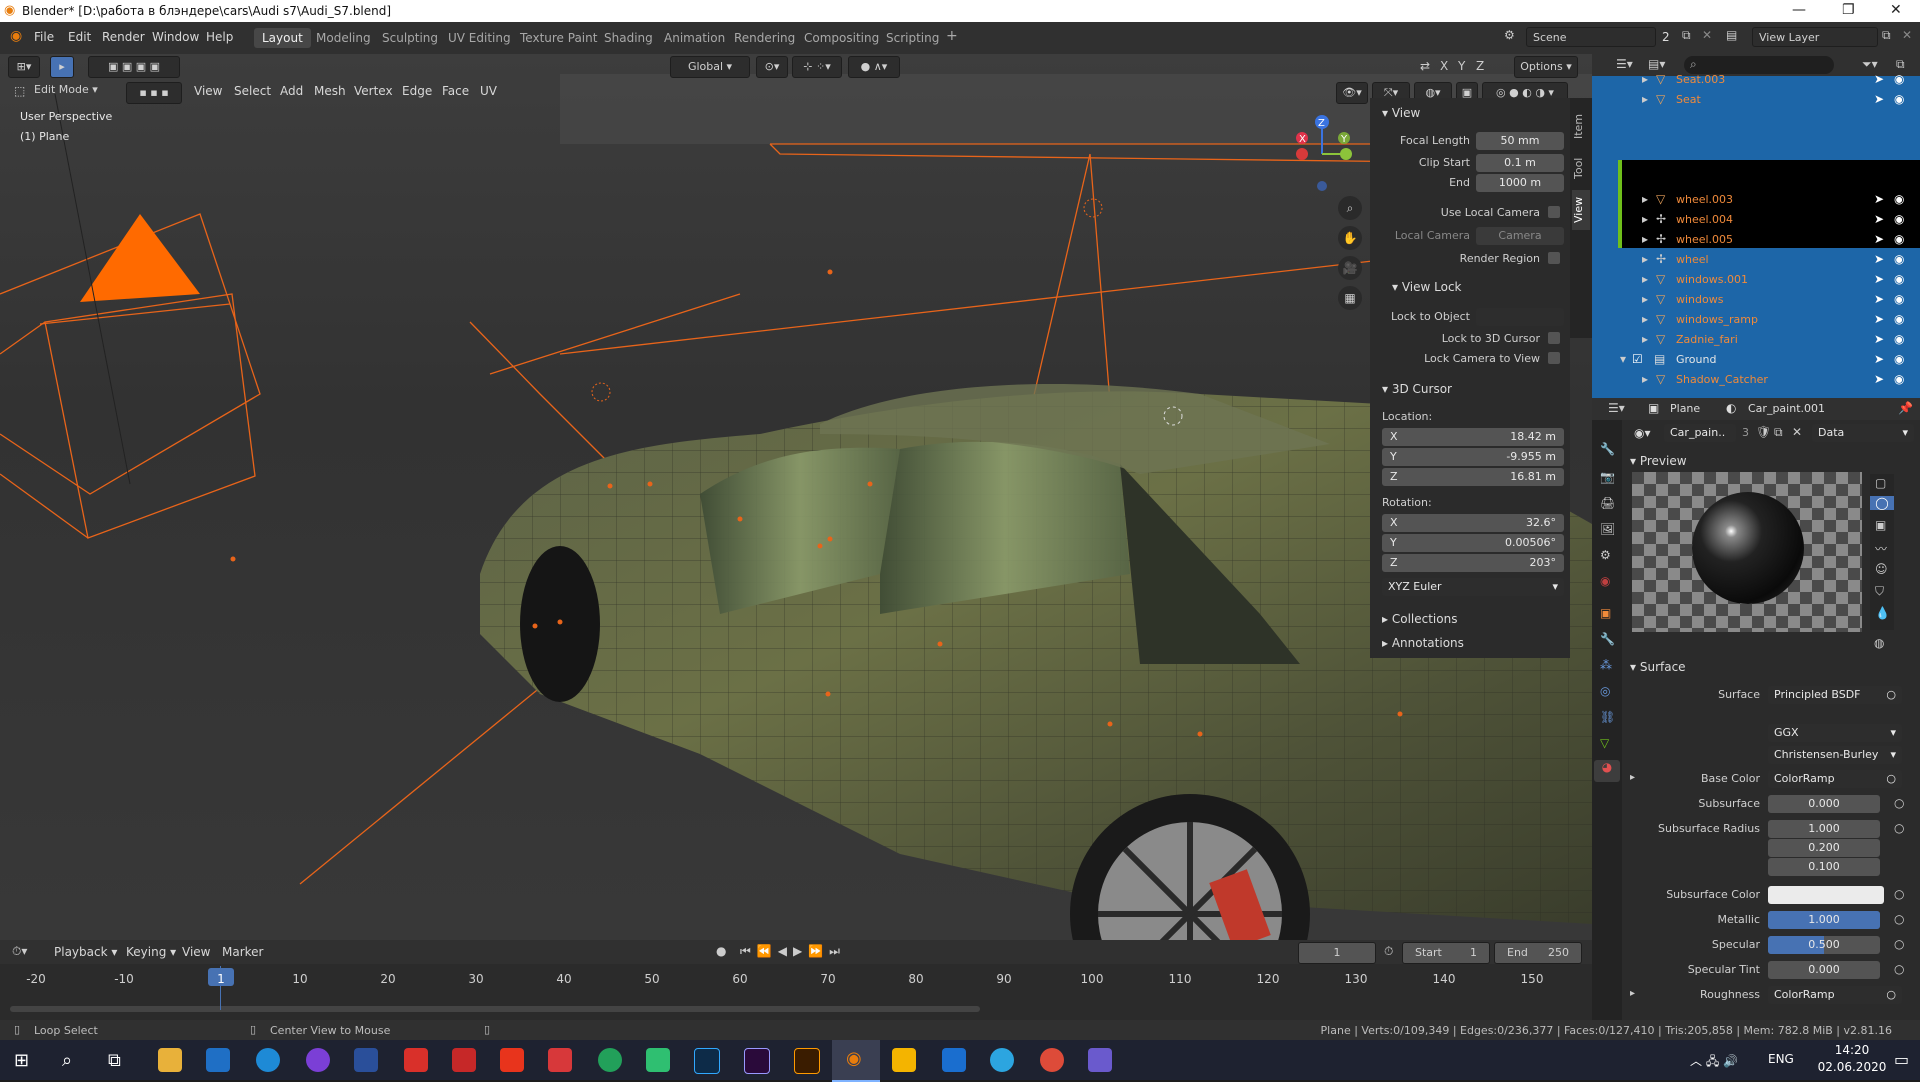 The image size is (1920, 1082). Describe the element at coordinates (62, 67) in the screenshot. I see `select-tool-icon: ▸` at that location.